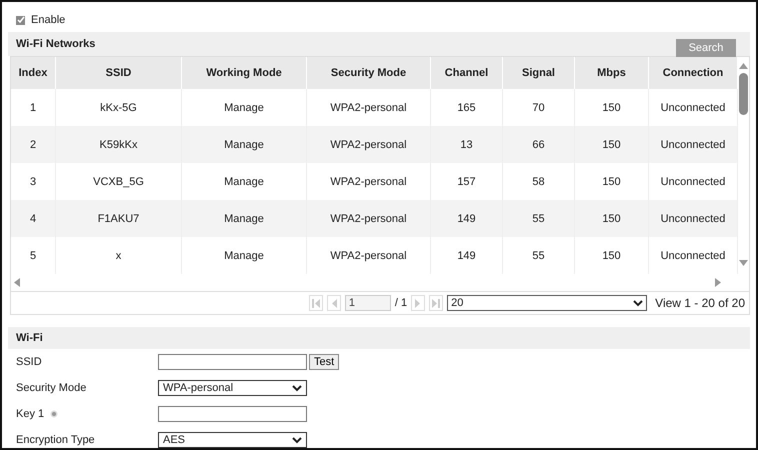 The image size is (758, 450). I want to click on table-cell: 4, so click(33, 218).